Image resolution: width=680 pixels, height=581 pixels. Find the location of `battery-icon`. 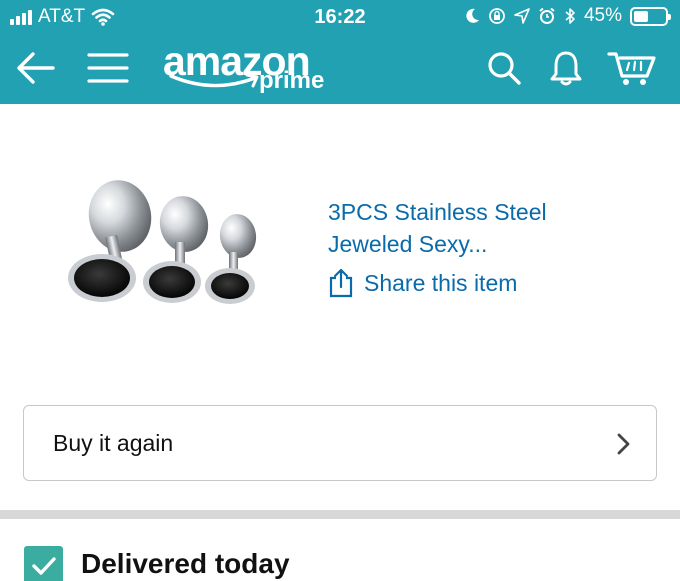

battery-icon is located at coordinates (650, 16).